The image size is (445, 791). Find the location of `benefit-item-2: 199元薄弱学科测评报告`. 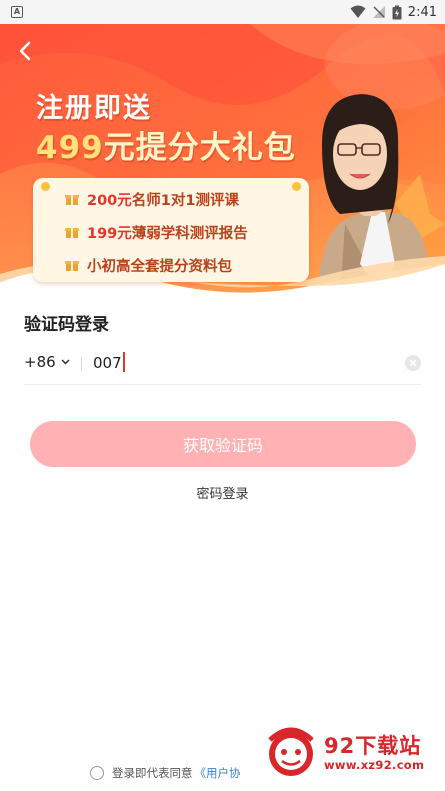

benefit-item-2: 199元薄弱学科测评报告 is located at coordinates (156, 232).